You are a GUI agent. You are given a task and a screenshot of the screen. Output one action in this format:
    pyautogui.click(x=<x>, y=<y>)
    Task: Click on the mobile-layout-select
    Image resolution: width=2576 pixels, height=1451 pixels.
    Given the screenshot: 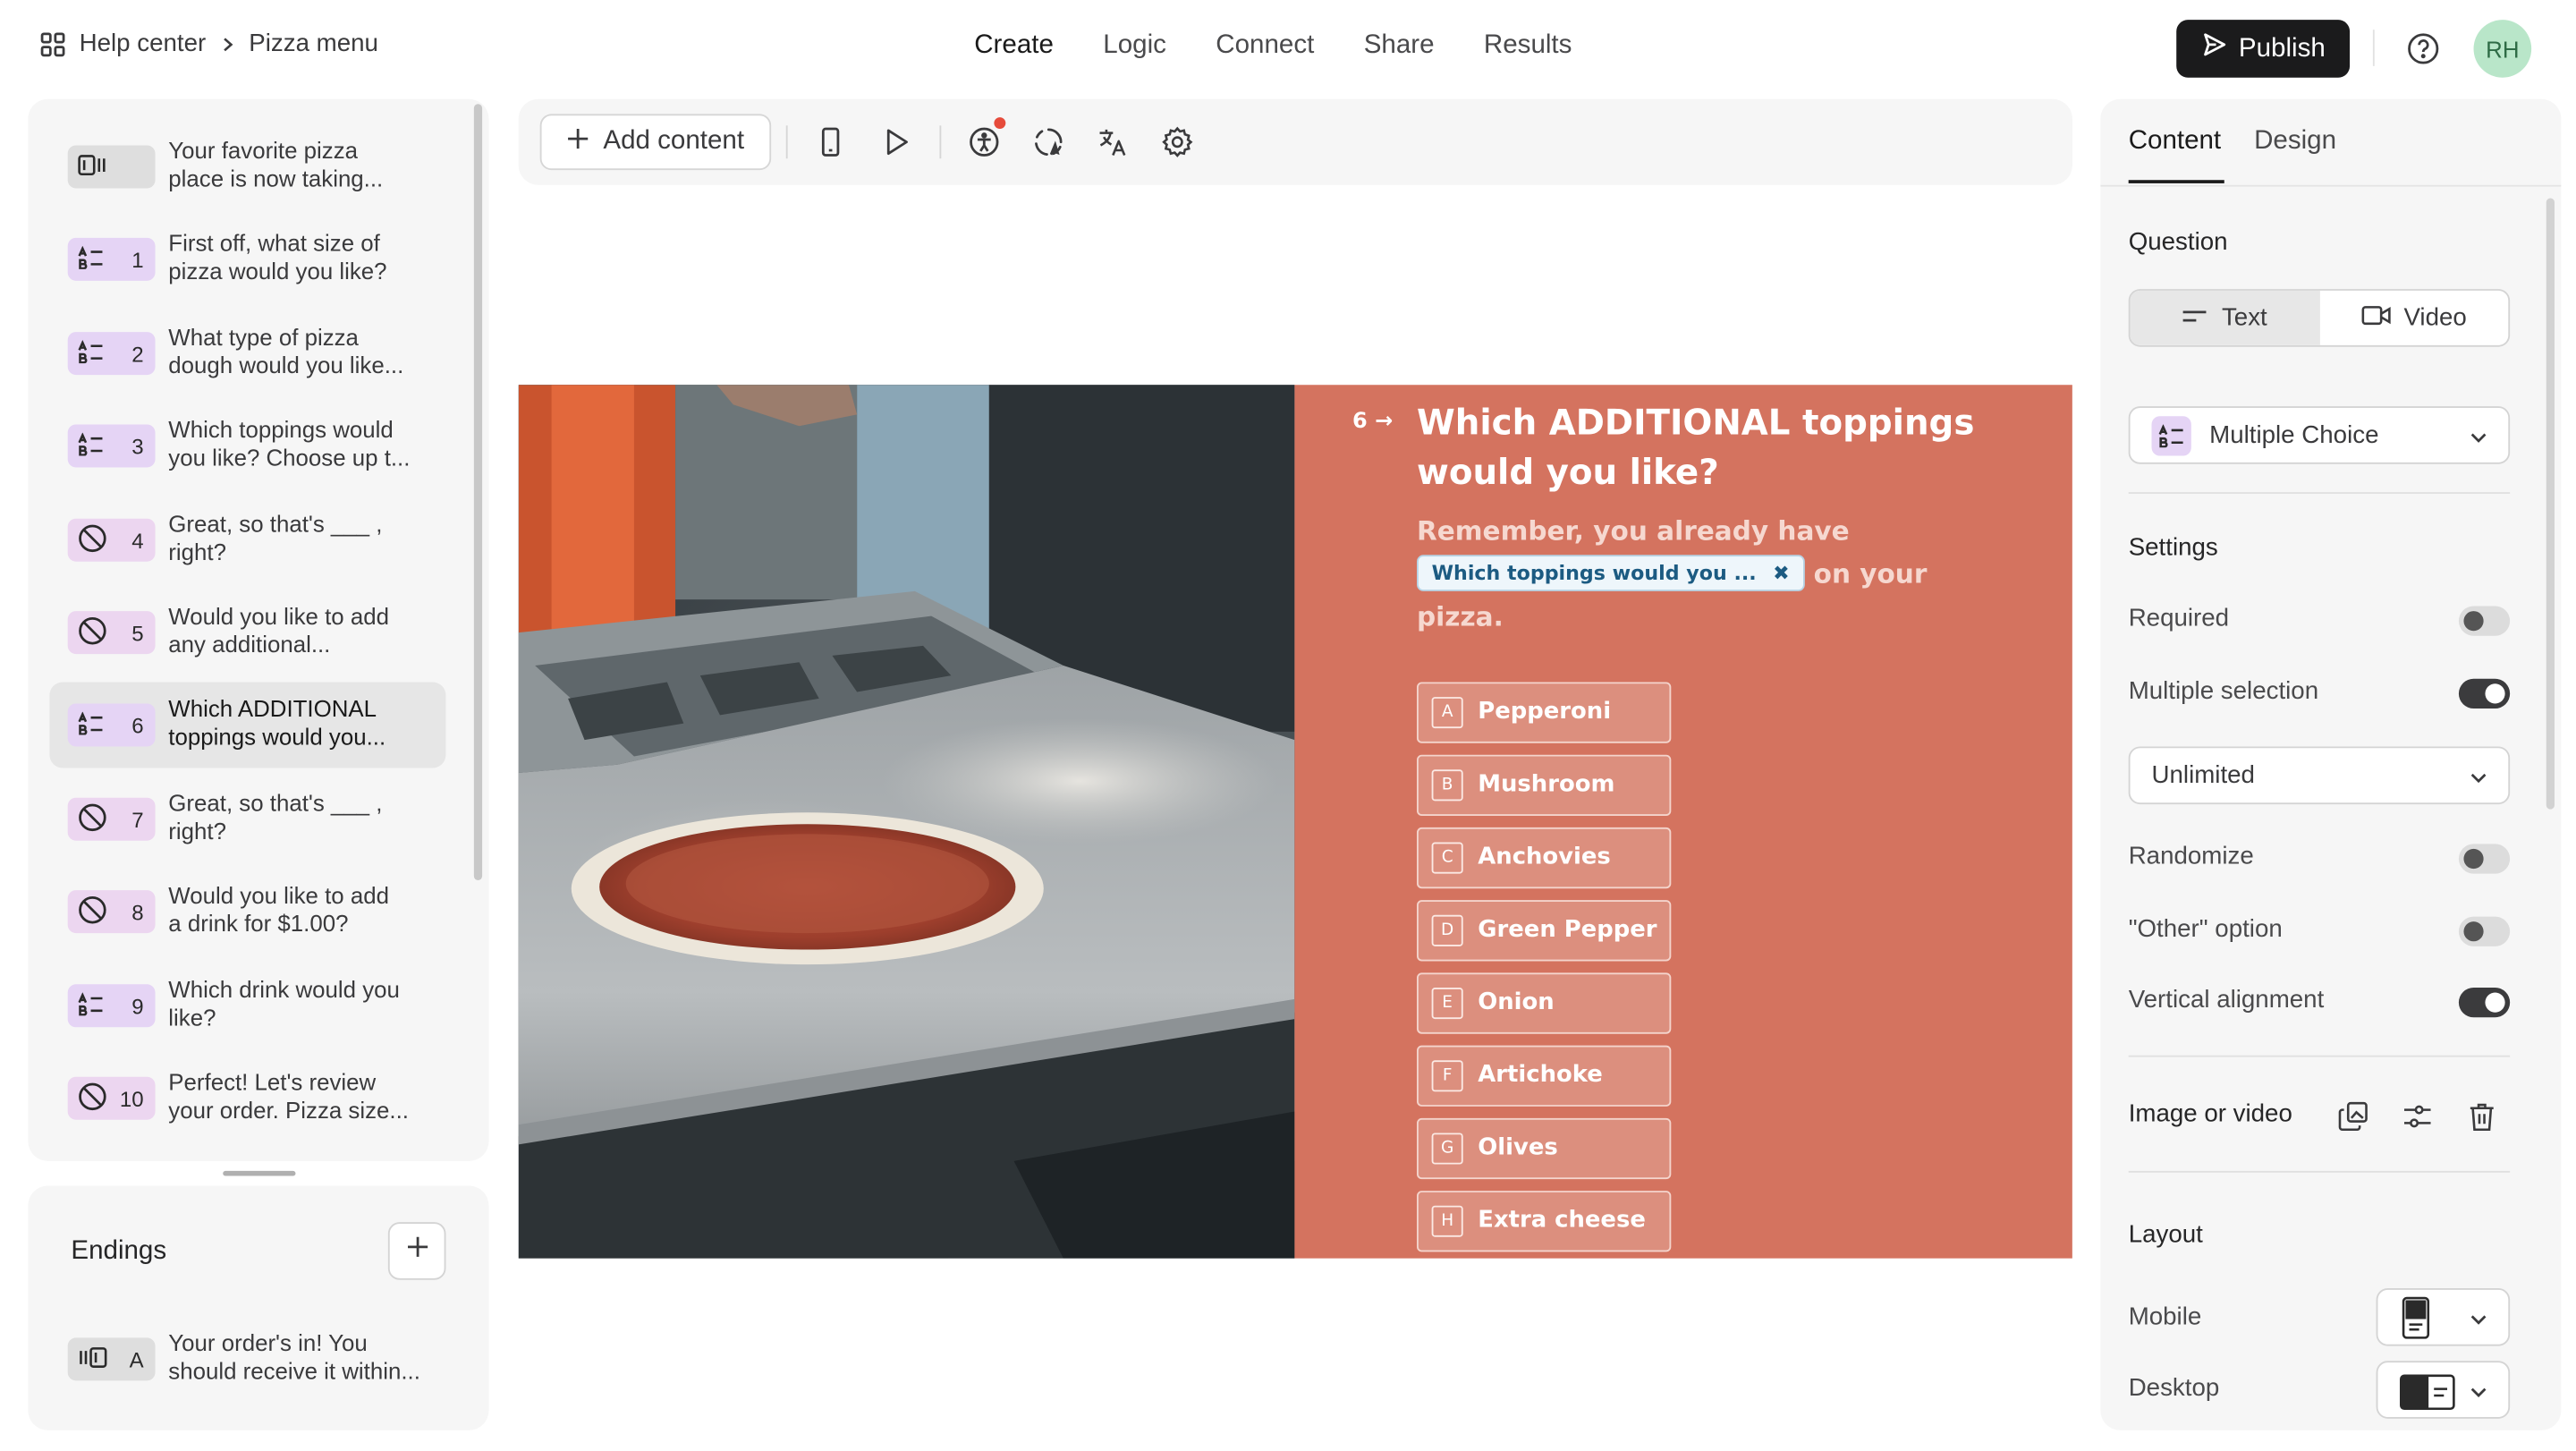 What is the action you would take?
    pyautogui.click(x=2443, y=1317)
    